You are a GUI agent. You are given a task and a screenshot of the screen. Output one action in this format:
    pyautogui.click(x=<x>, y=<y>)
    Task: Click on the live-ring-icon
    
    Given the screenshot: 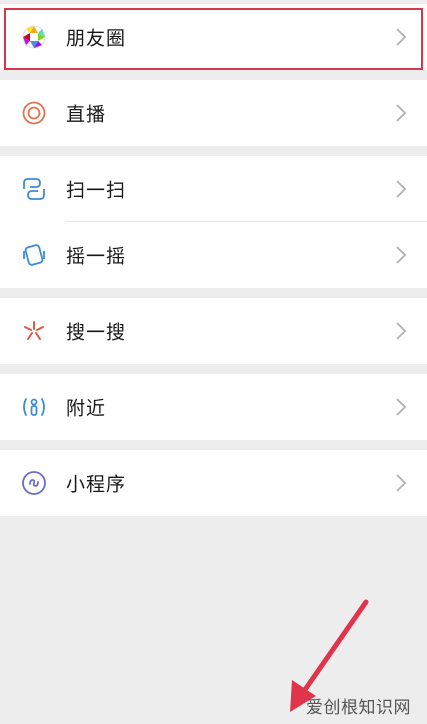 What is the action you would take?
    pyautogui.click(x=34, y=113)
    